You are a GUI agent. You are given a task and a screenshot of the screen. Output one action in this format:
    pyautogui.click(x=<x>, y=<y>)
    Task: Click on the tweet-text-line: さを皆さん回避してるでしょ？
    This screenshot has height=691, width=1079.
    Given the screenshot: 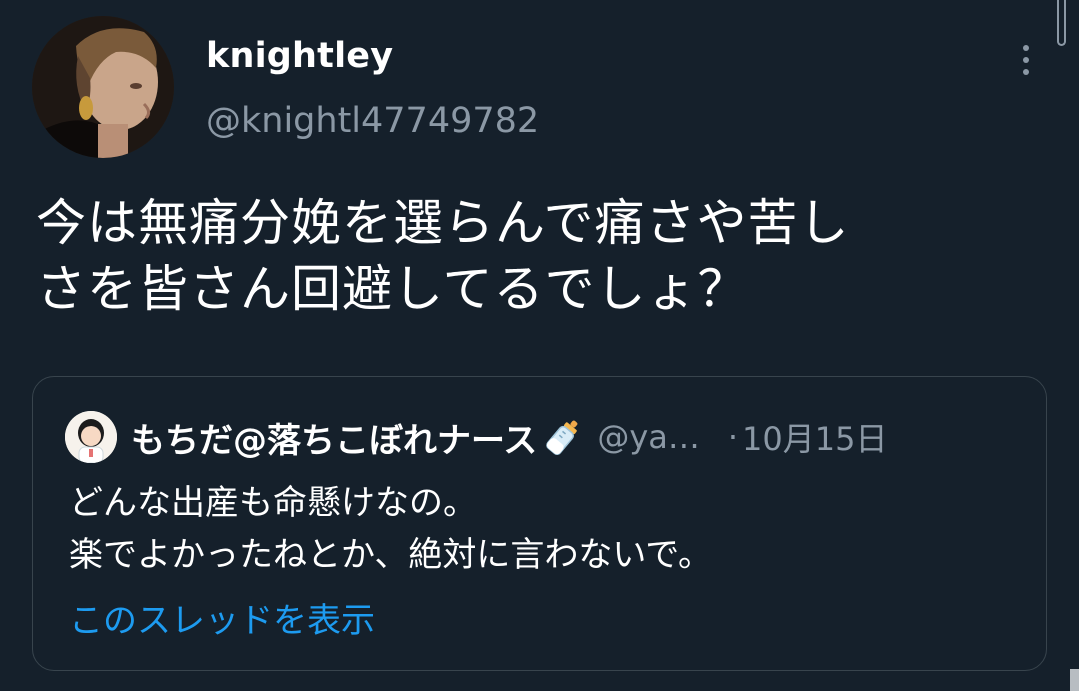 What is the action you would take?
    pyautogui.click(x=392, y=289)
    